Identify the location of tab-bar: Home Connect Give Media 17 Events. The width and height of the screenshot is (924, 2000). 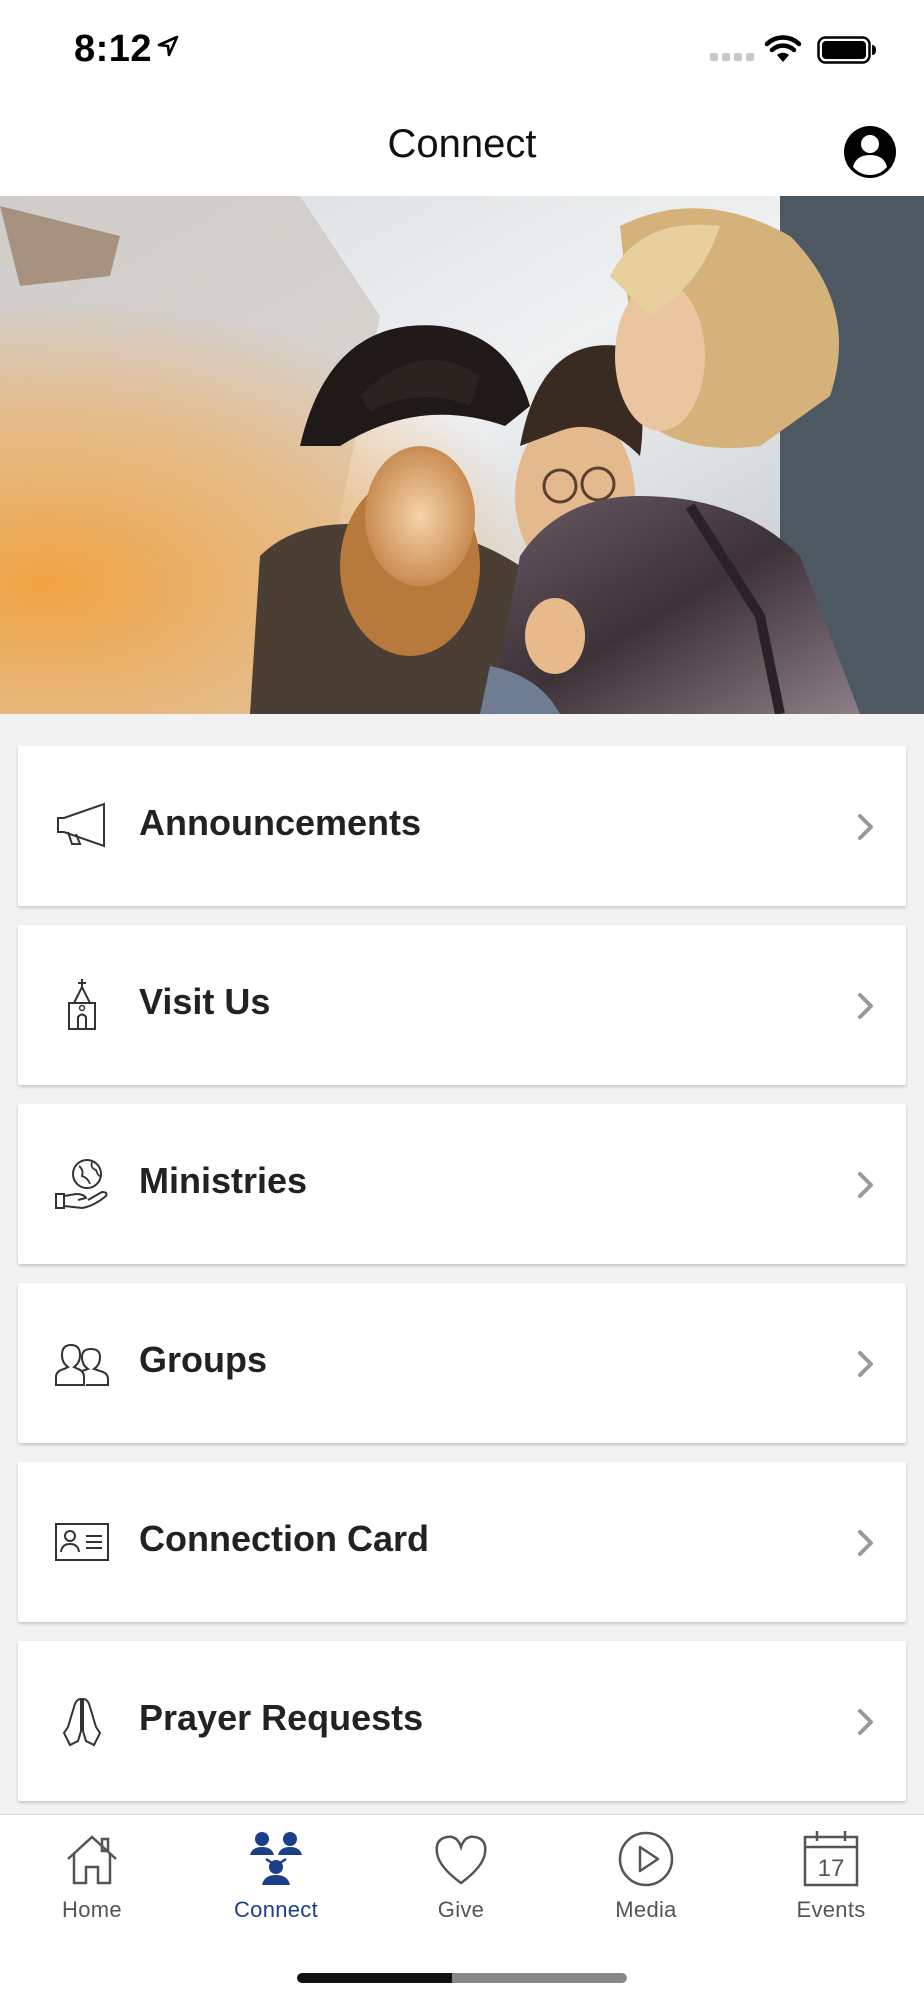
(462, 1907).